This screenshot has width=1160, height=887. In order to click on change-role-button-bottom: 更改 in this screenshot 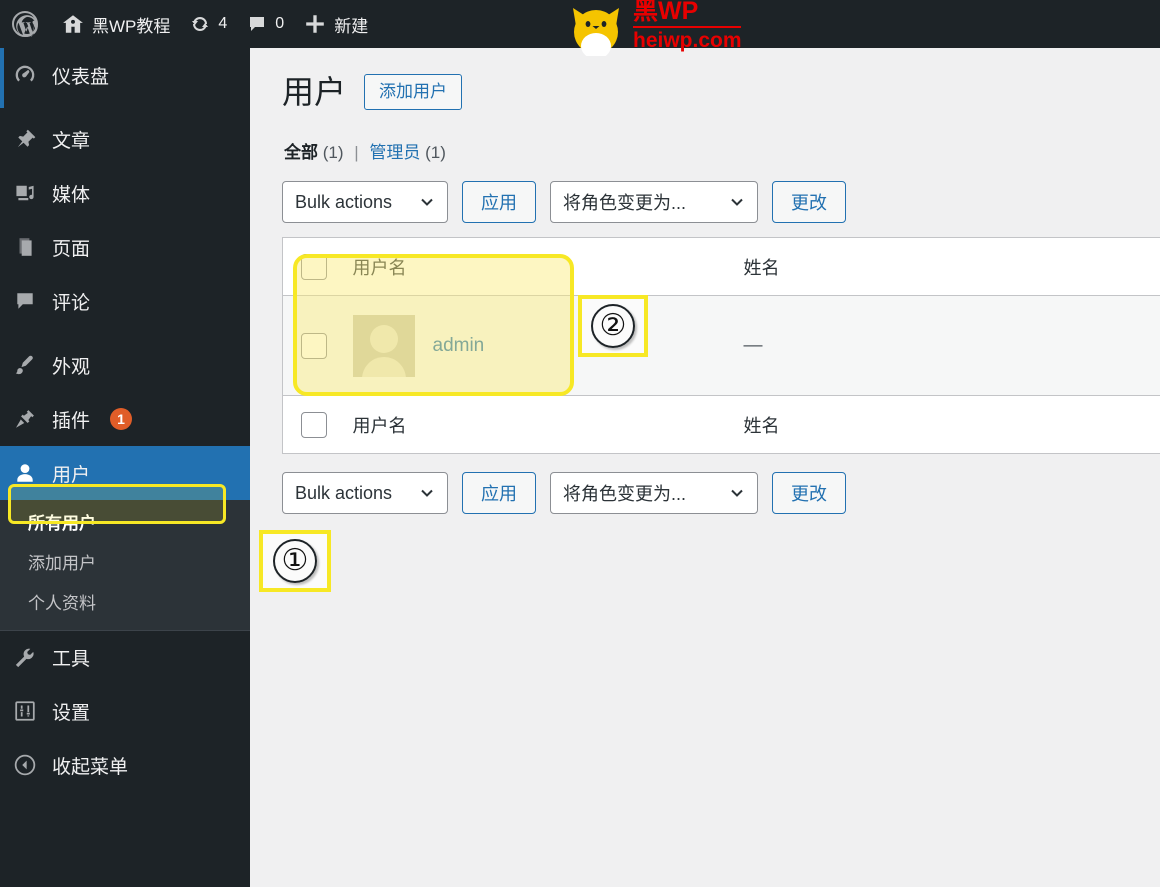, I will do `click(809, 493)`.